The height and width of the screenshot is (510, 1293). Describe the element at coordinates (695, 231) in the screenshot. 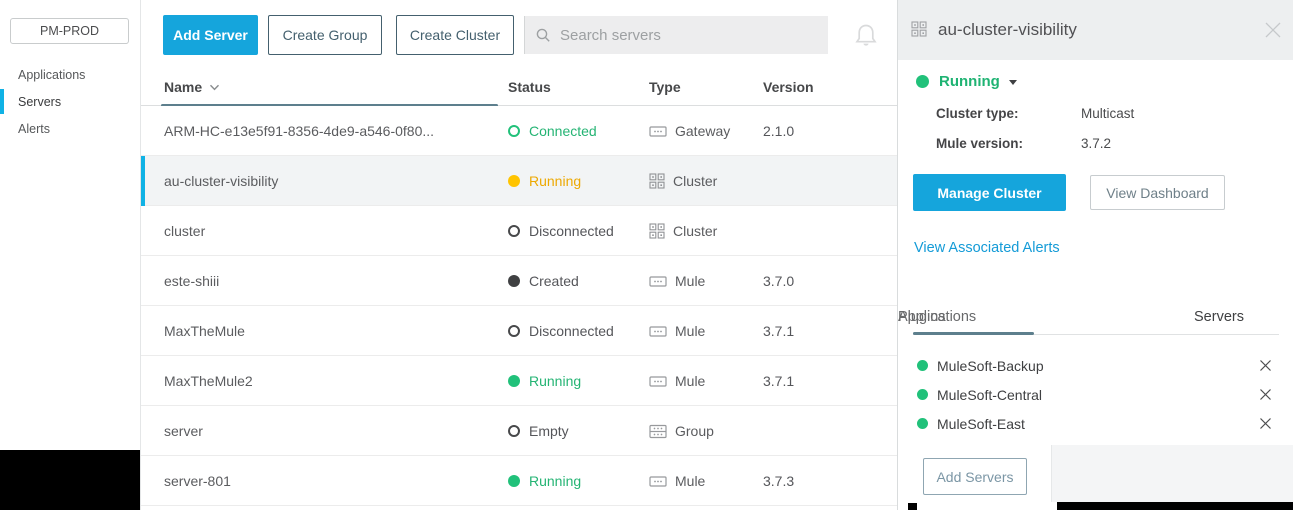

I see `type-label: Cluster` at that location.